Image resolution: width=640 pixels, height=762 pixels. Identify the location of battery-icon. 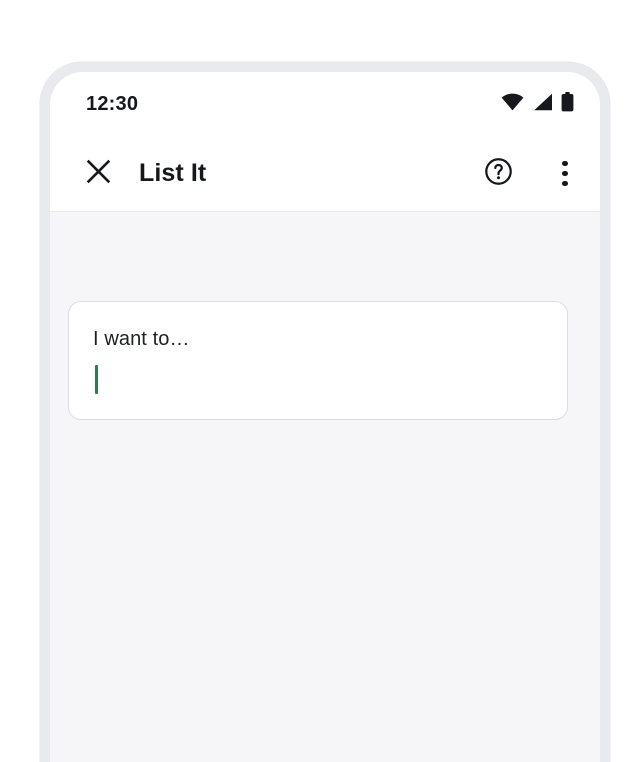
(567, 104).